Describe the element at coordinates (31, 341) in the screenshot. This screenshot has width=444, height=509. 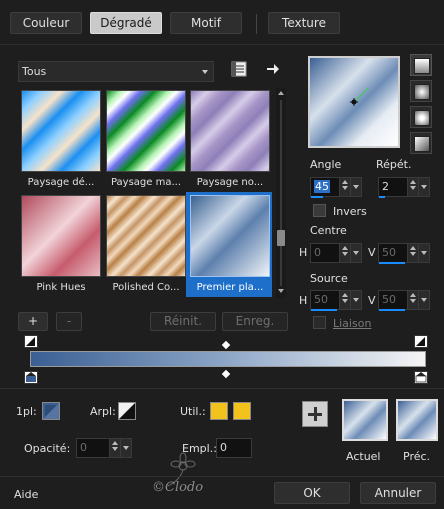
I see `gradient-stop-top-left` at that location.